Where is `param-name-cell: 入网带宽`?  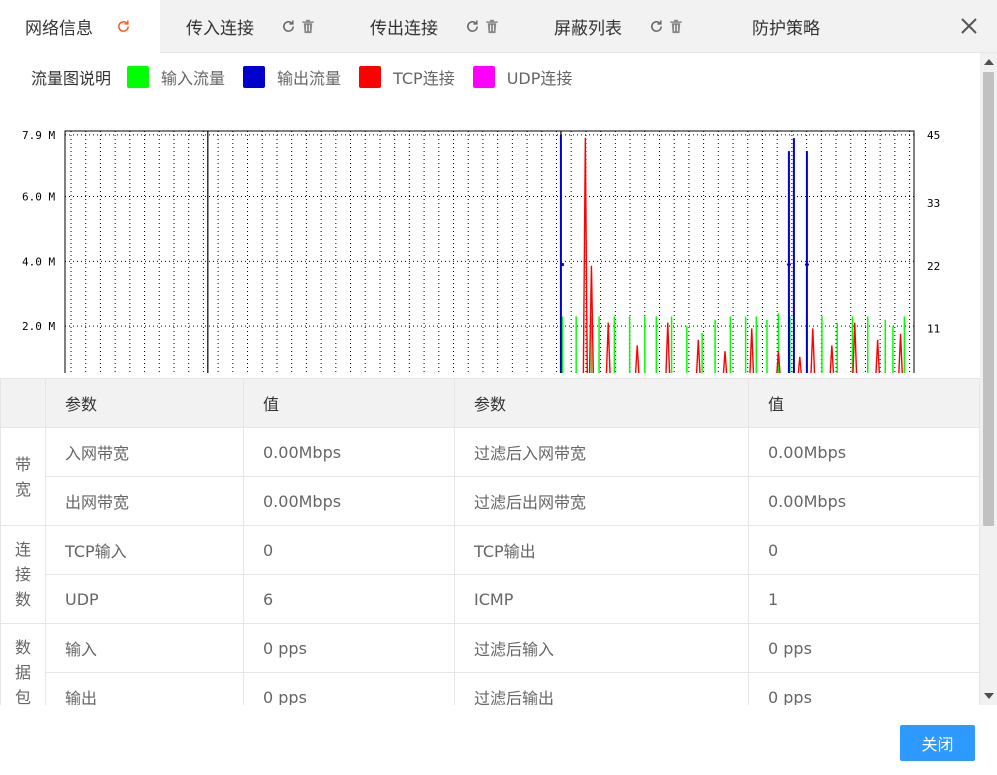 param-name-cell: 入网带宽 is located at coordinates (144, 452).